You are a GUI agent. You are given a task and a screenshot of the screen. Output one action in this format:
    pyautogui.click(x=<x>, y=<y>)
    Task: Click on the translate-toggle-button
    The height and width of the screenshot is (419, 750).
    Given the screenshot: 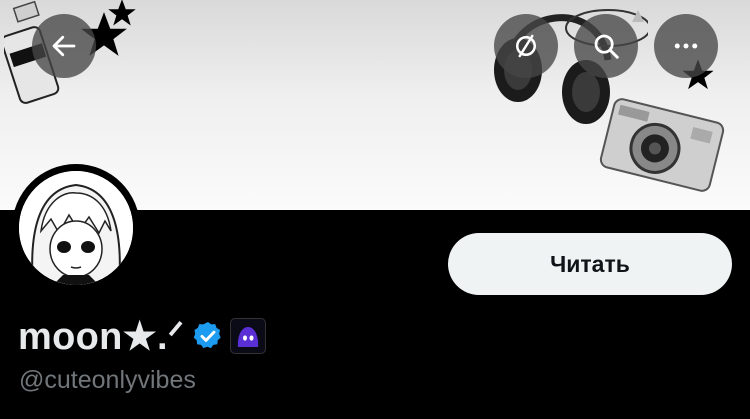 What is the action you would take?
    pyautogui.click(x=526, y=46)
    